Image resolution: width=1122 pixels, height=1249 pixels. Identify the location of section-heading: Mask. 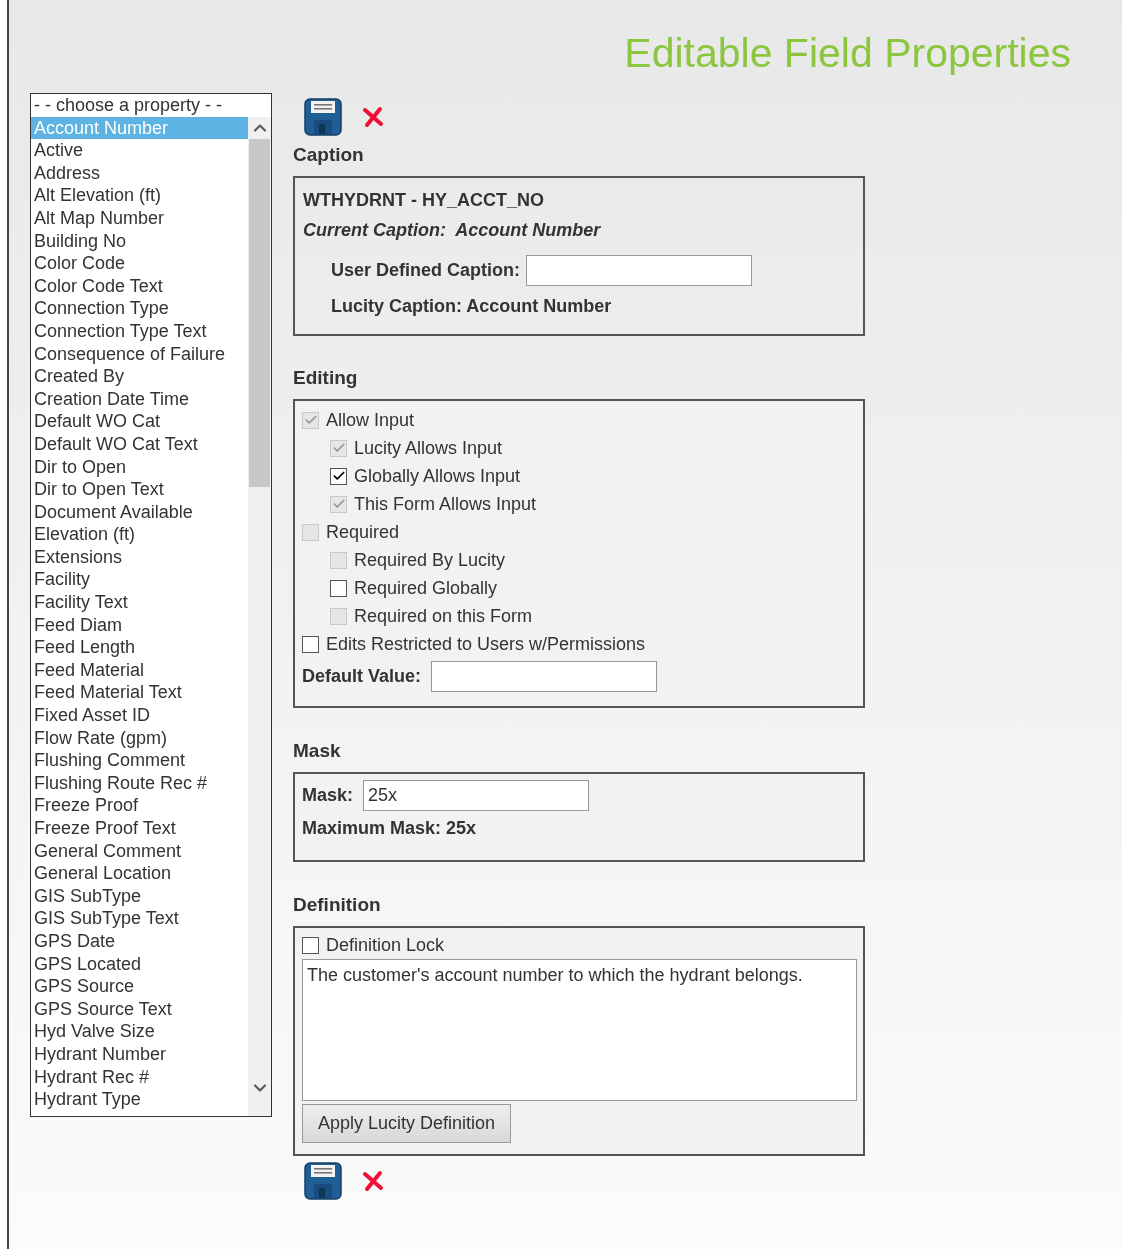
(317, 751).